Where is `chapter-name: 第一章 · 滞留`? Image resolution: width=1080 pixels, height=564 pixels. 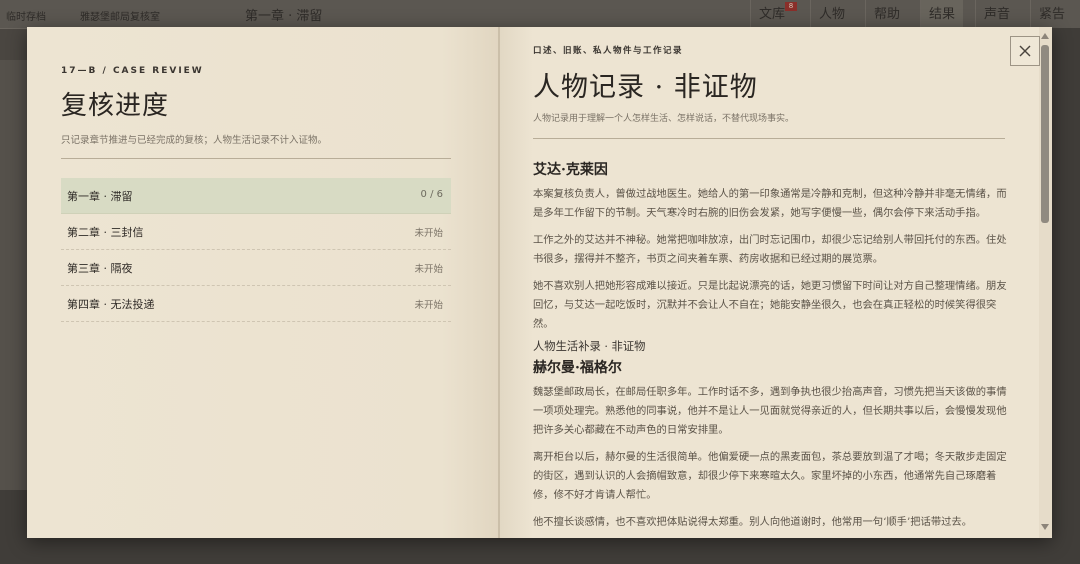
chapter-name: 第一章 · 滞留 is located at coordinates (100, 196).